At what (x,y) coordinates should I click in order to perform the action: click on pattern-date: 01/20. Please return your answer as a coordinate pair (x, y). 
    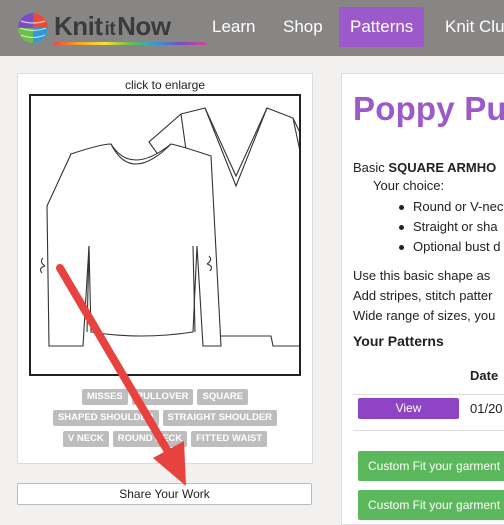
    Looking at the image, I should click on (486, 408).